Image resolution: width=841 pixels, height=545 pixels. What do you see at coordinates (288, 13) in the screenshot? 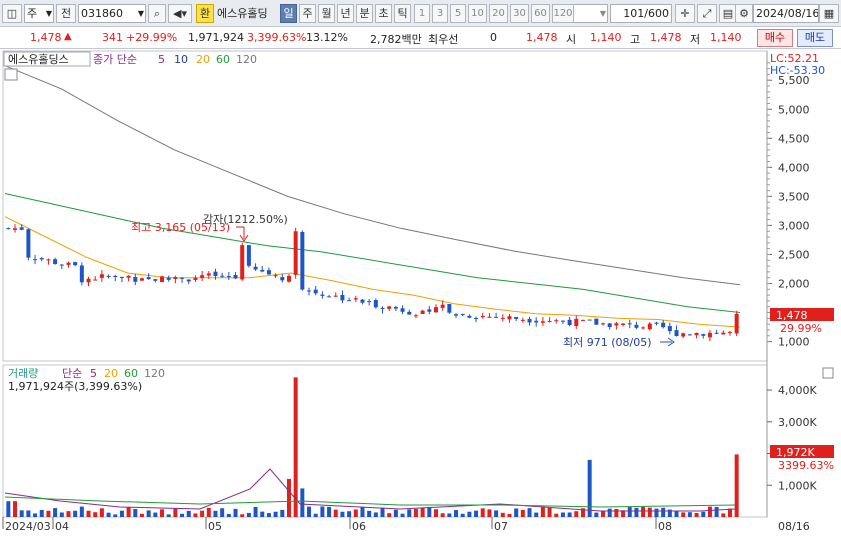
I see `period-button-0: 일` at bounding box center [288, 13].